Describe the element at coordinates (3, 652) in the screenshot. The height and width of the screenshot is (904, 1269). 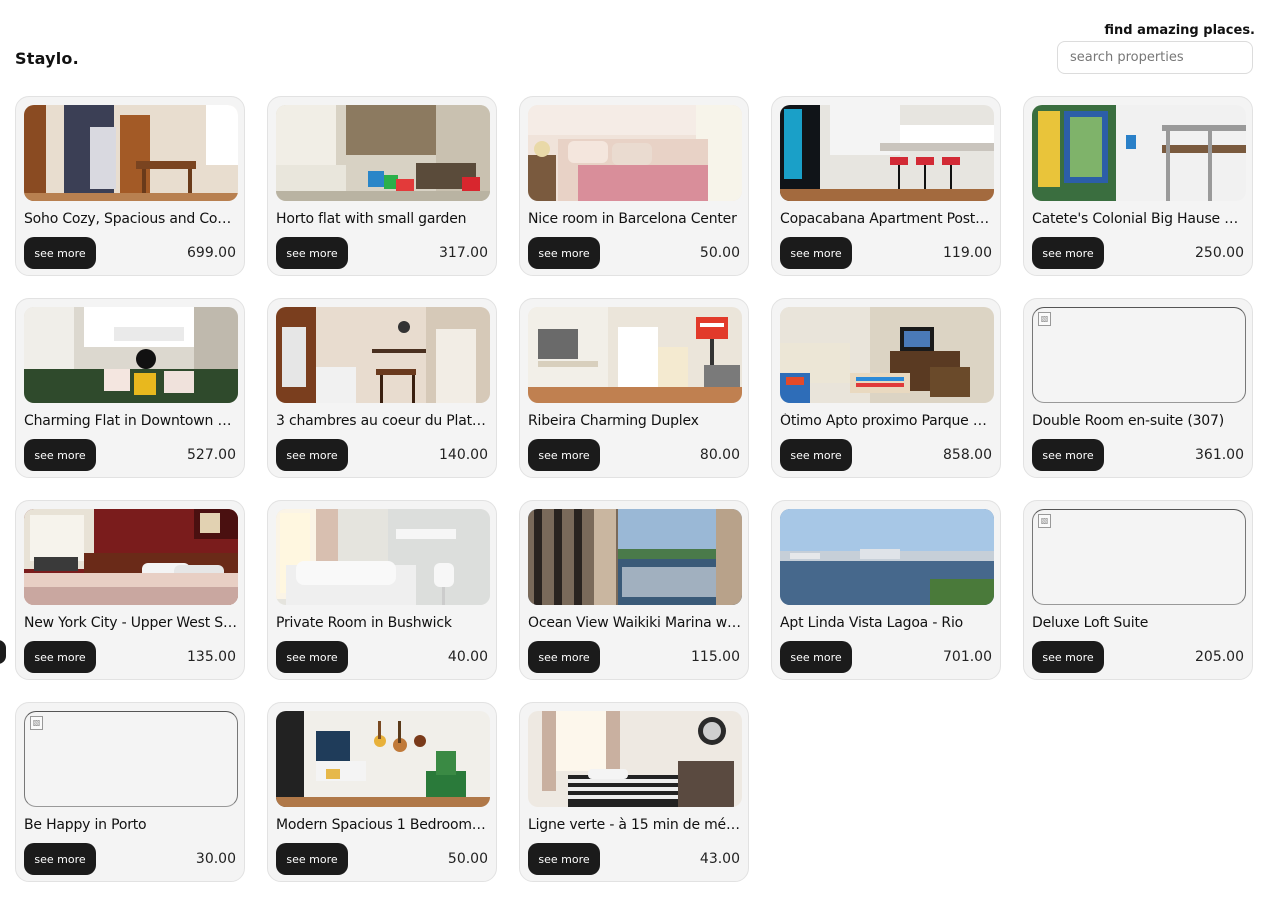
I see `side-panel-toggle` at that location.